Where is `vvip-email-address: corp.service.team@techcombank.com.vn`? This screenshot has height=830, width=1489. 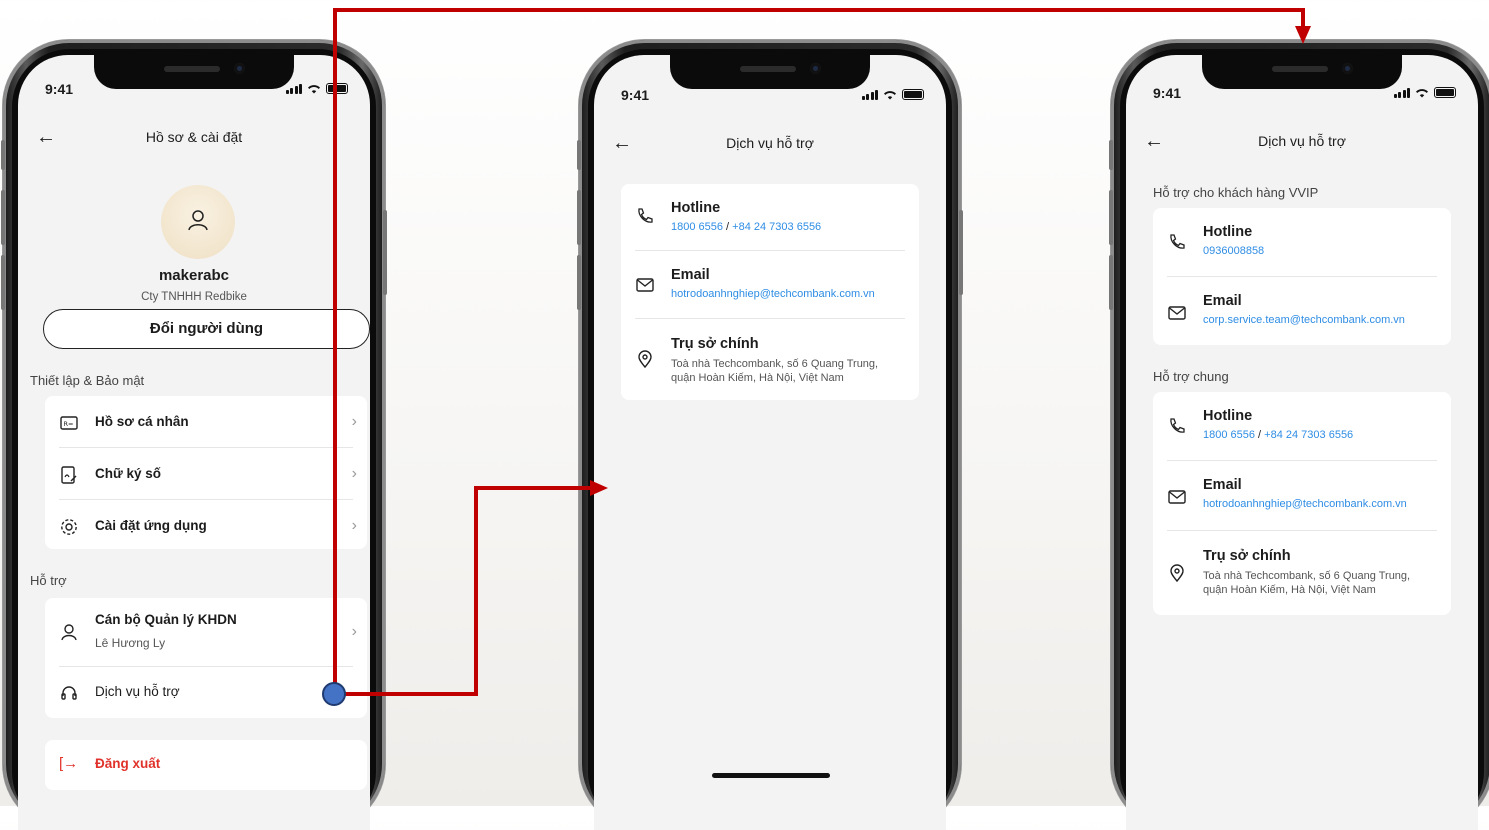 vvip-email-address: corp.service.team@techcombank.com.vn is located at coordinates (1304, 320).